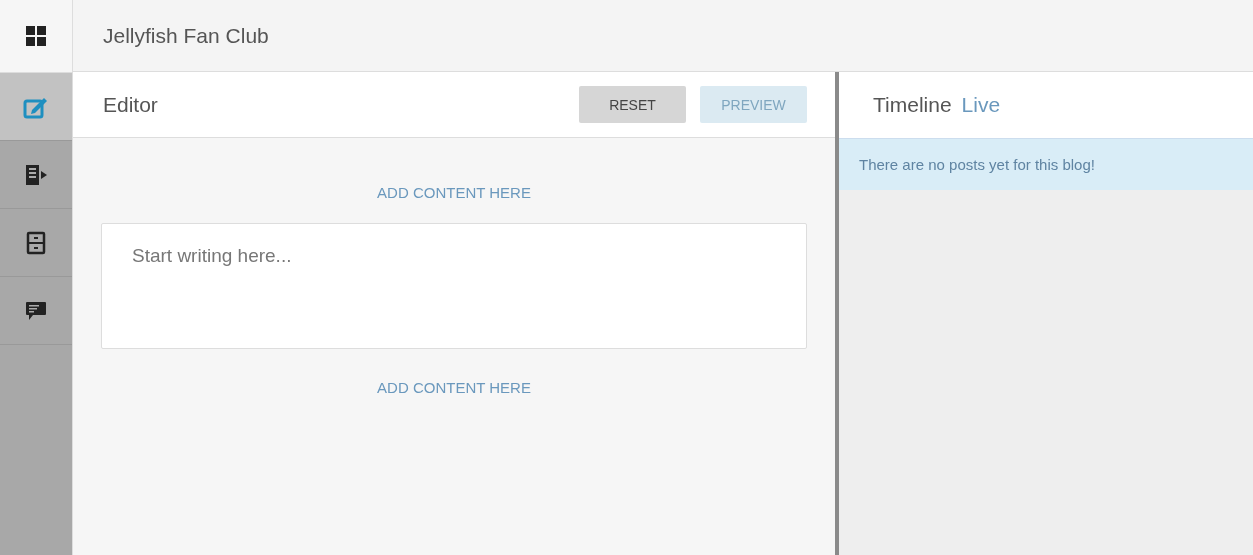  Describe the element at coordinates (36, 174) in the screenshot. I see `document-arrow-icon` at that location.